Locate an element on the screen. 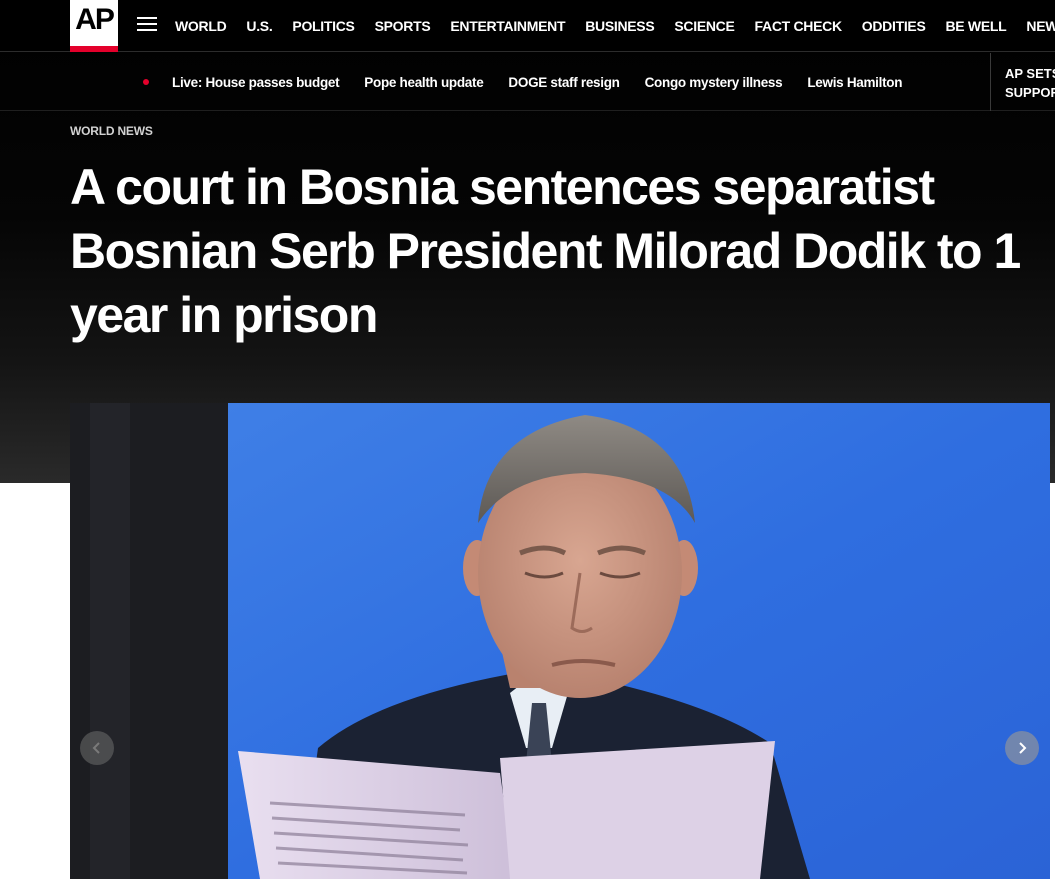  nav-fact-check: FACT CHECK is located at coordinates (799, 26).